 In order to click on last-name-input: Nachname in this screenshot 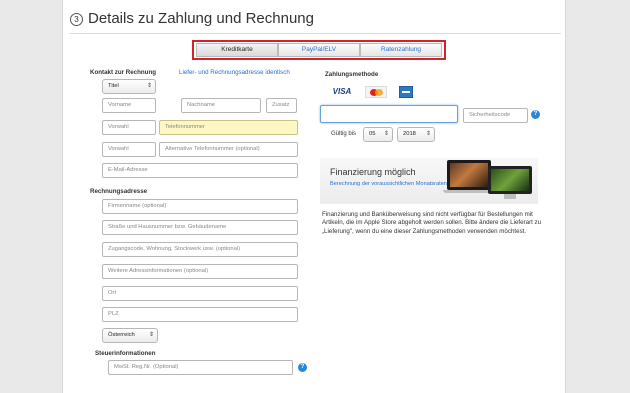, I will do `click(221, 105)`.